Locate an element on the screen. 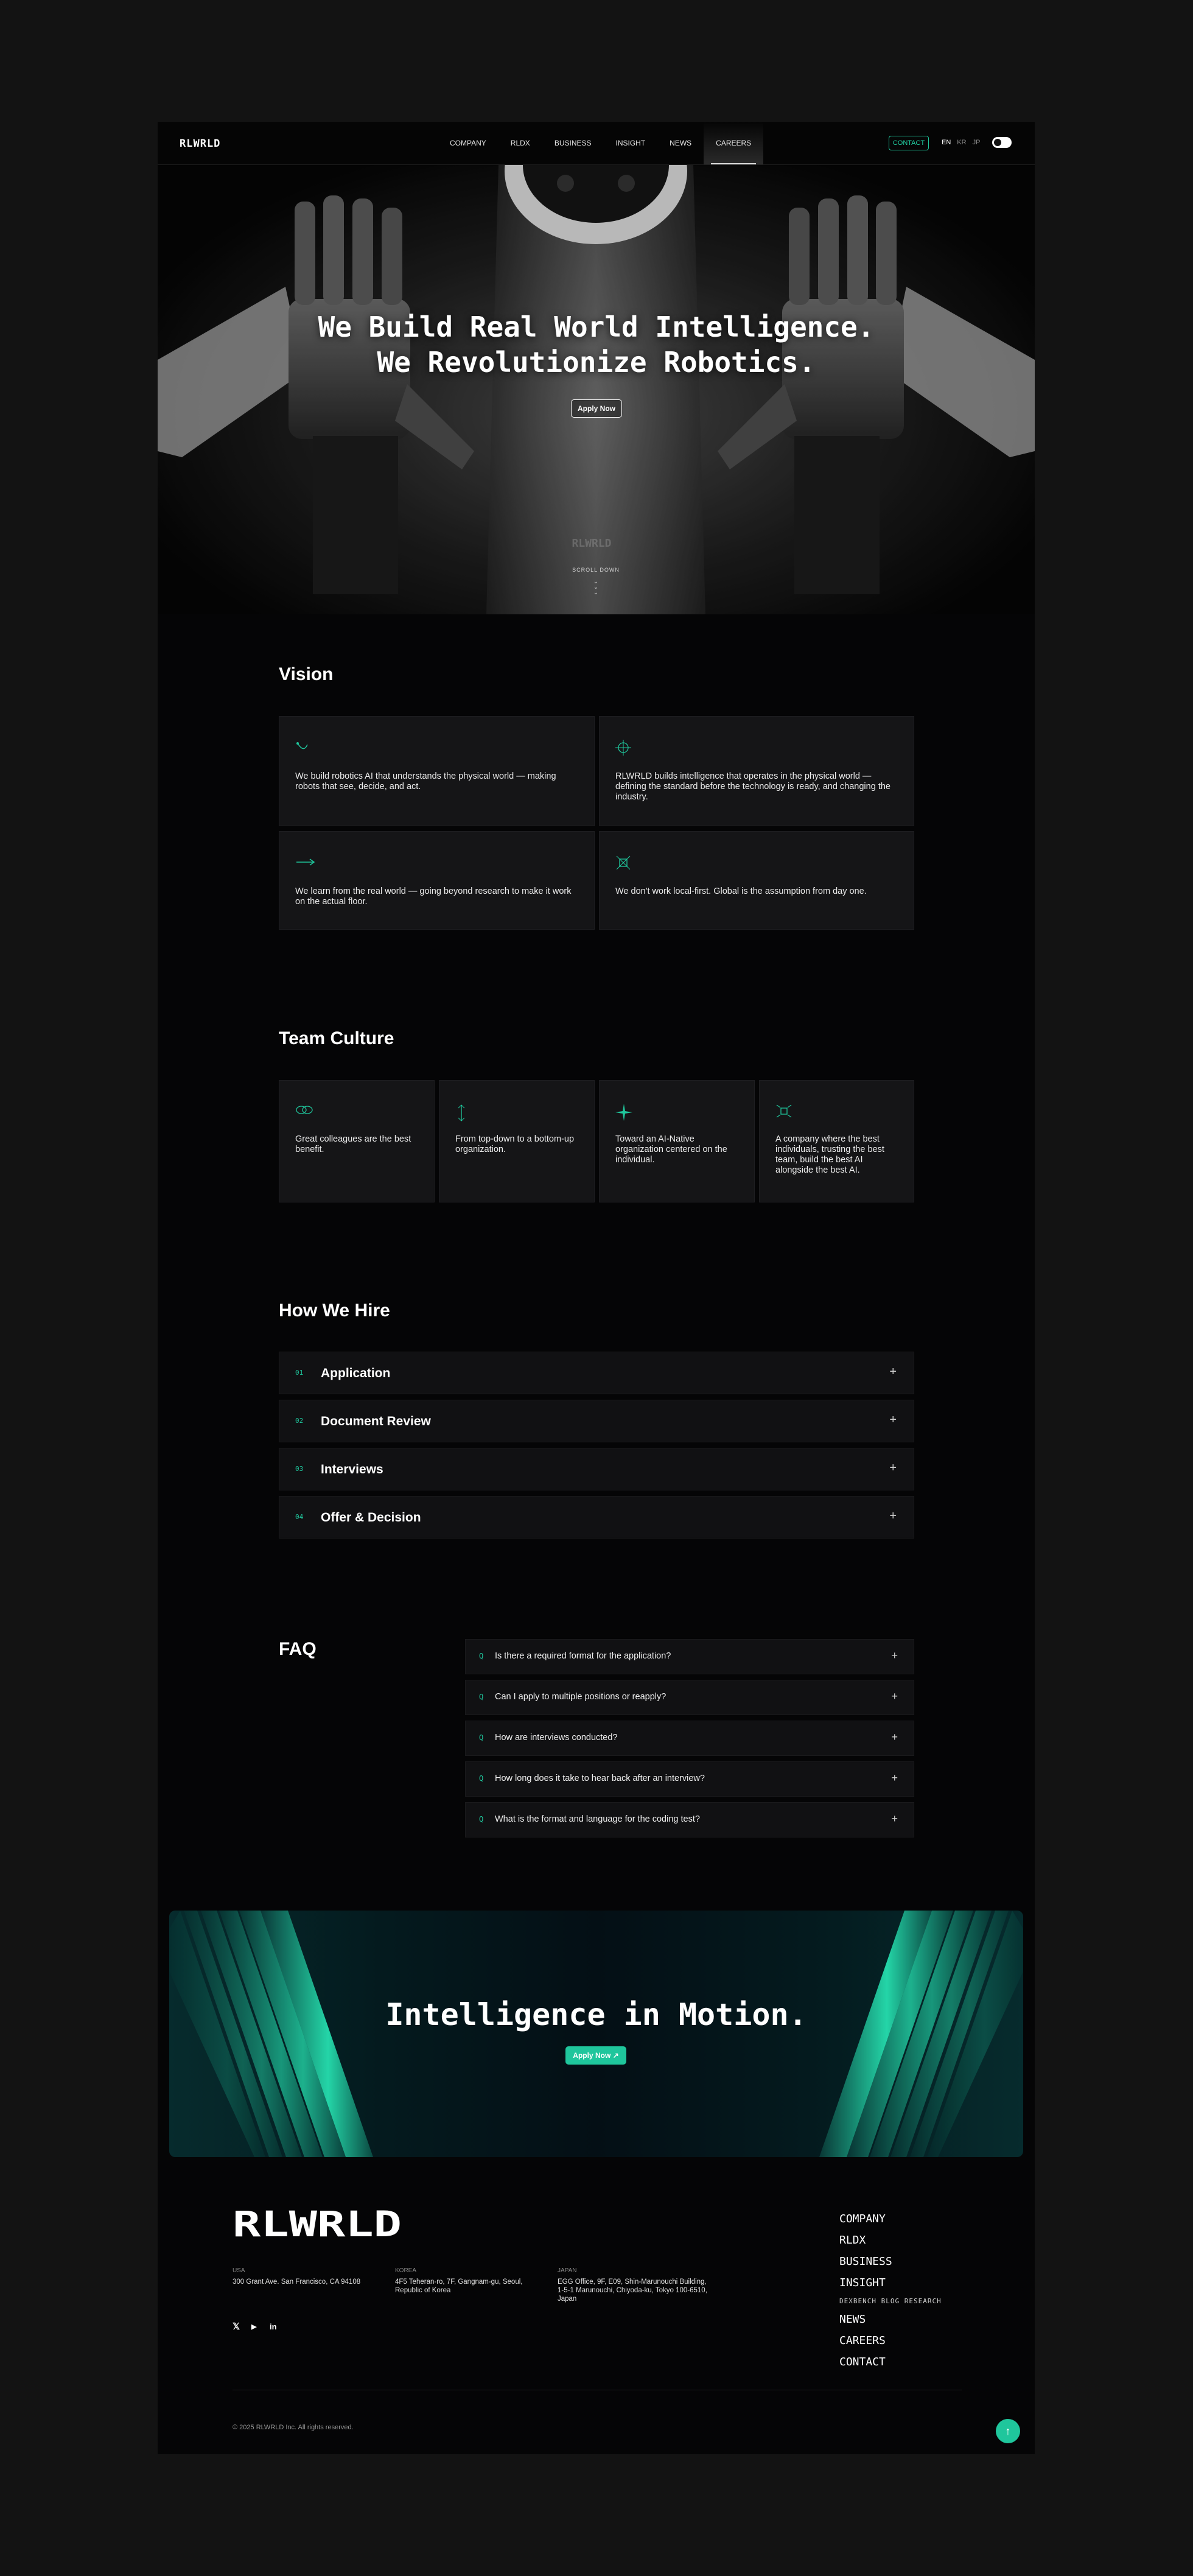 This screenshot has height=2576, width=1193. footer-link-company: COMPANY is located at coordinates (890, 2222).